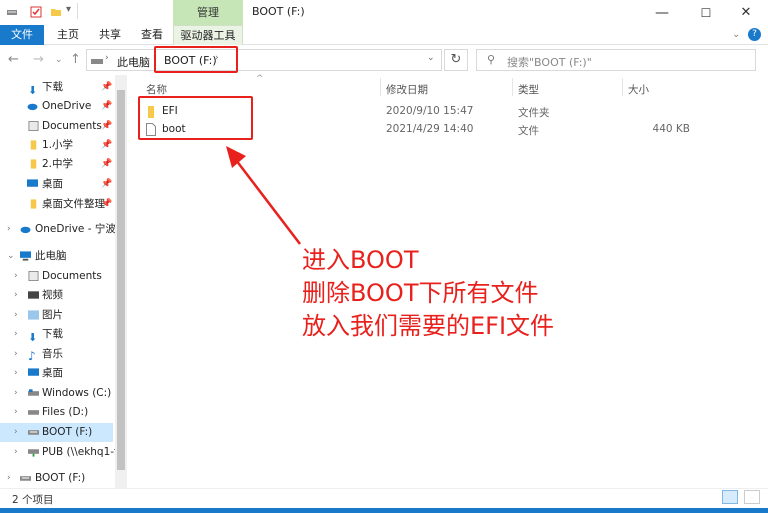 The width and height of the screenshot is (768, 513). I want to click on maximize-button: ☐, so click(706, 12).